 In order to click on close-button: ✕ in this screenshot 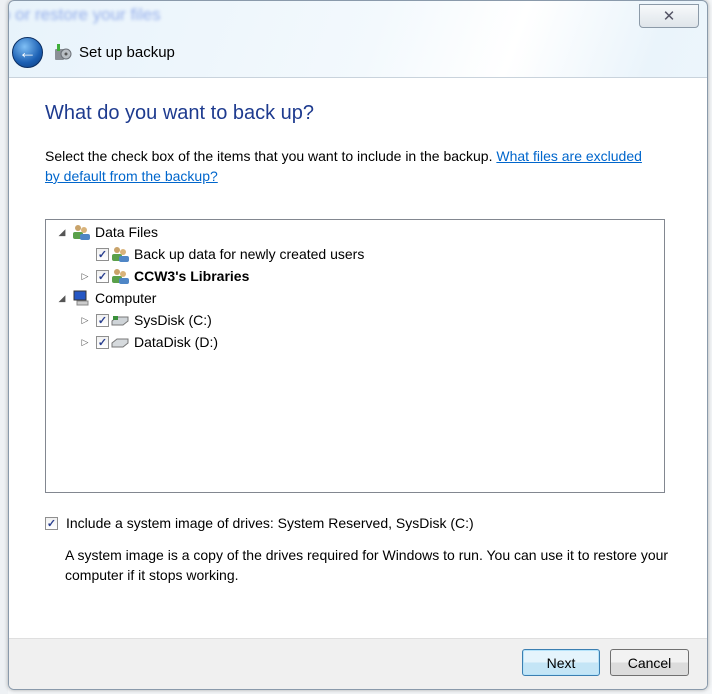, I will do `click(669, 16)`.